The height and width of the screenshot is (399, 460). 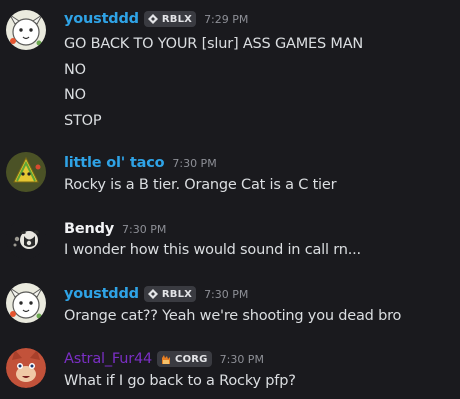 I want to click on username: little ol' taco, so click(x=114, y=163).